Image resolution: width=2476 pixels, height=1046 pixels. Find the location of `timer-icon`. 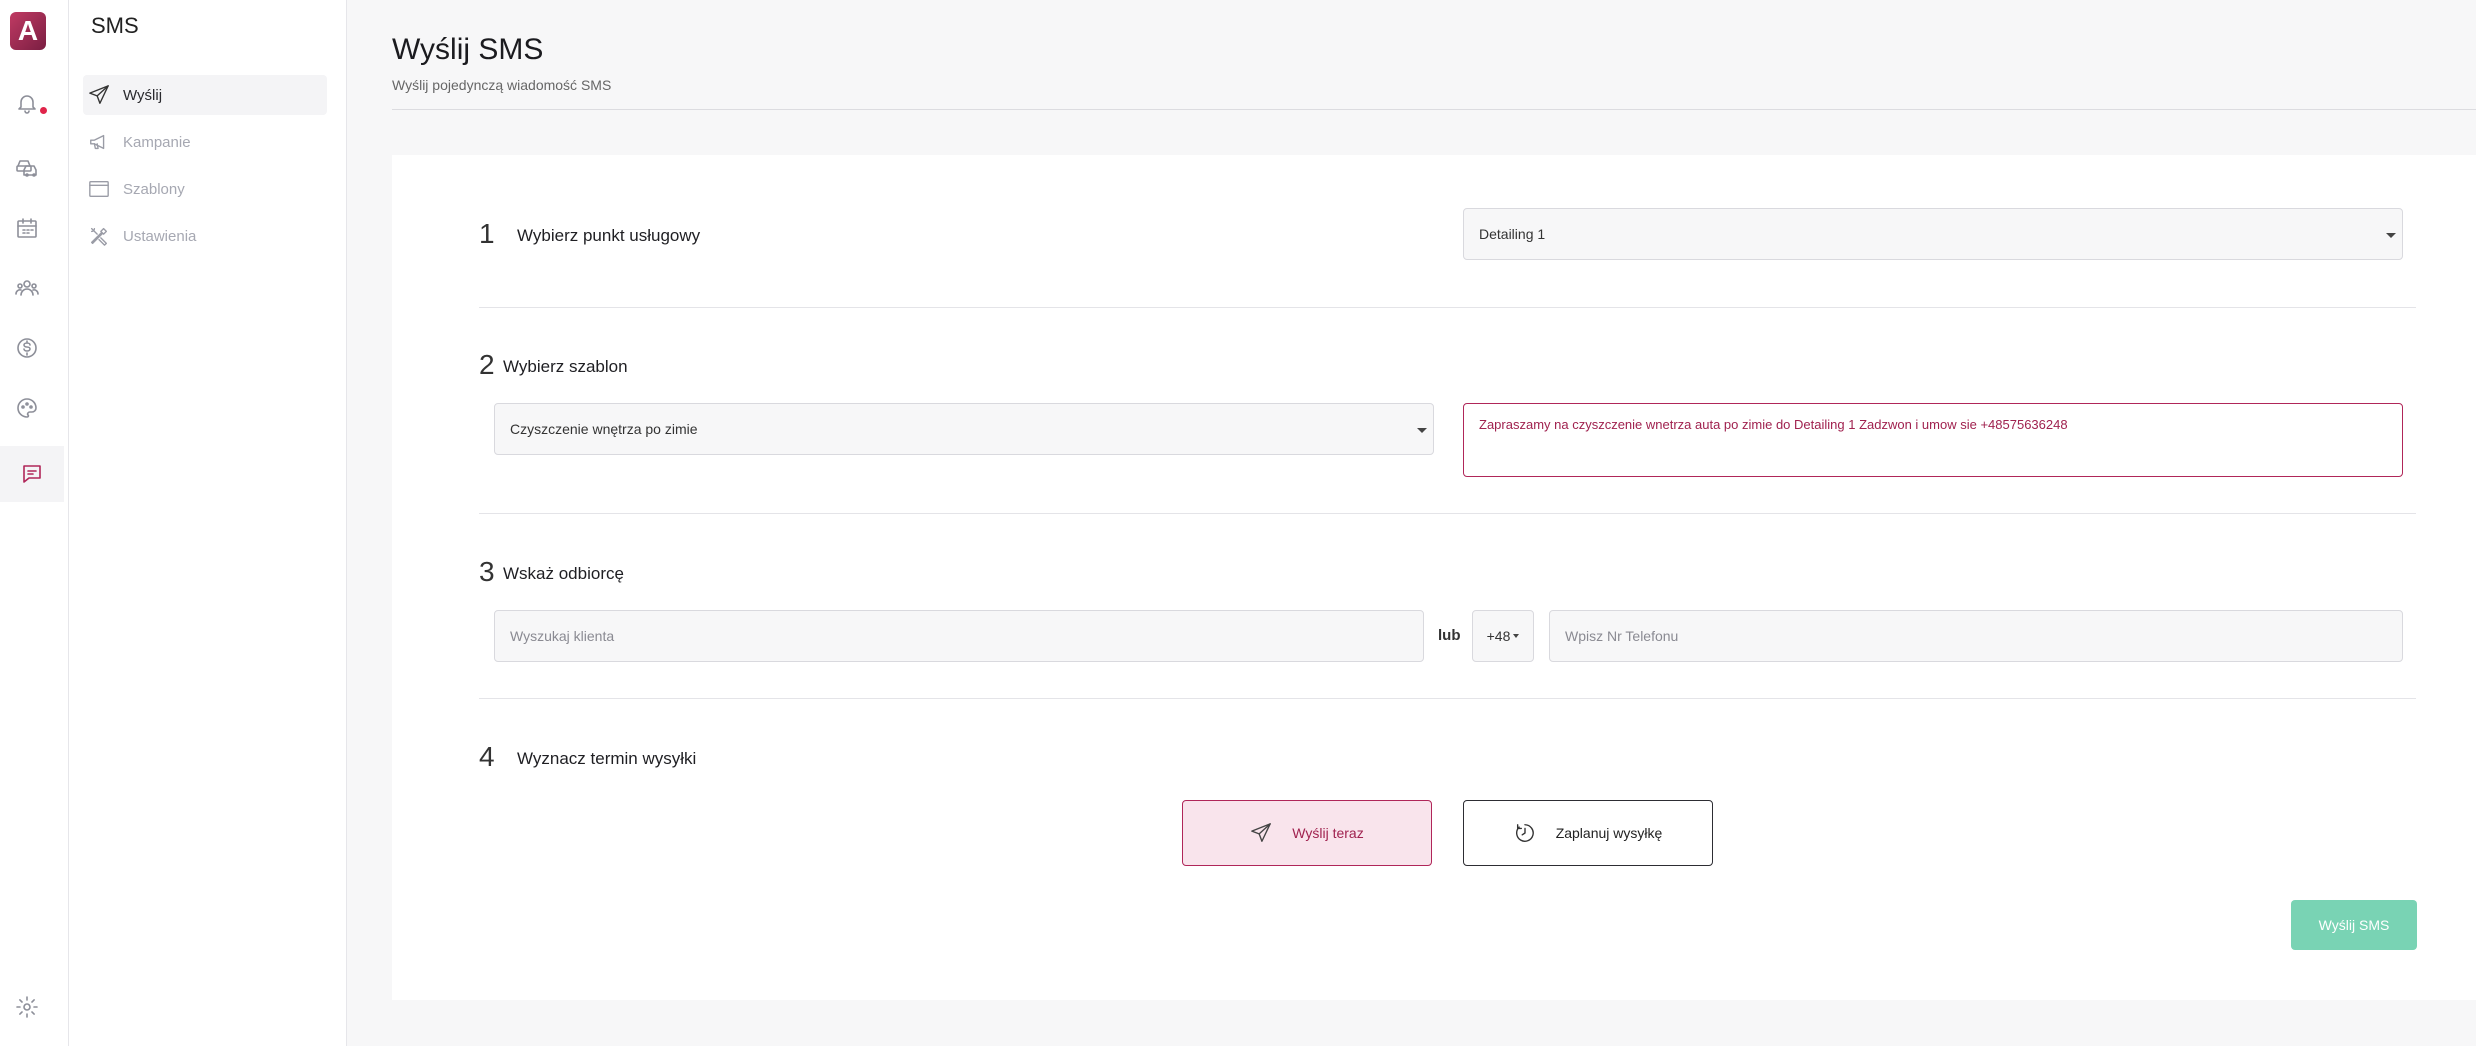

timer-icon is located at coordinates (1524, 833).